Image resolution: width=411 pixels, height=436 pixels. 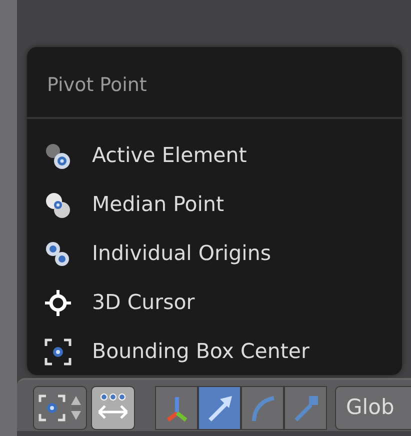 I want to click on manipulator-toggle, so click(x=113, y=408).